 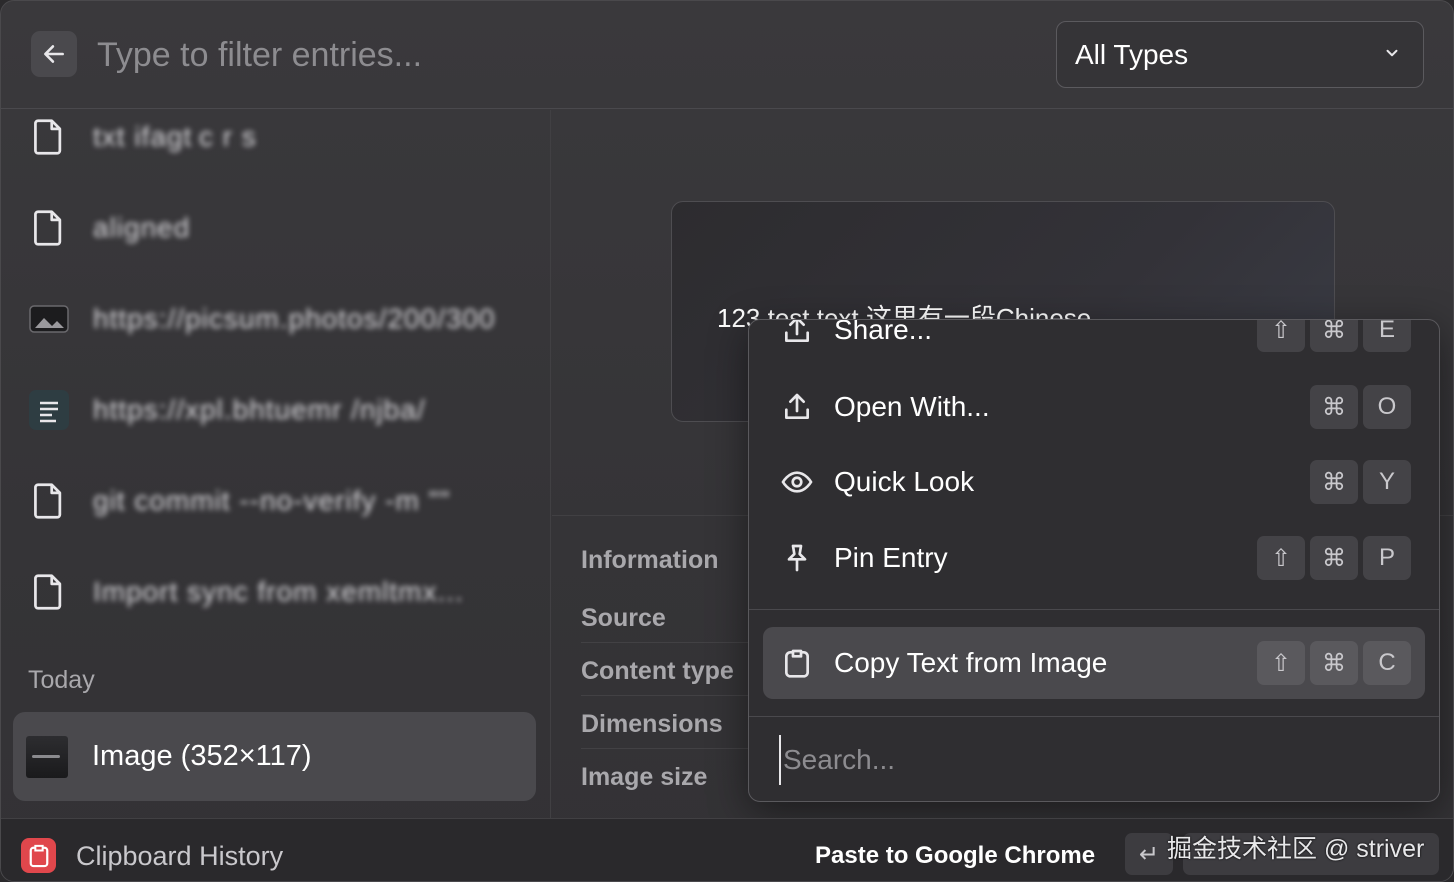 I want to click on list-item-selected: Image (352×117), so click(x=274, y=756).